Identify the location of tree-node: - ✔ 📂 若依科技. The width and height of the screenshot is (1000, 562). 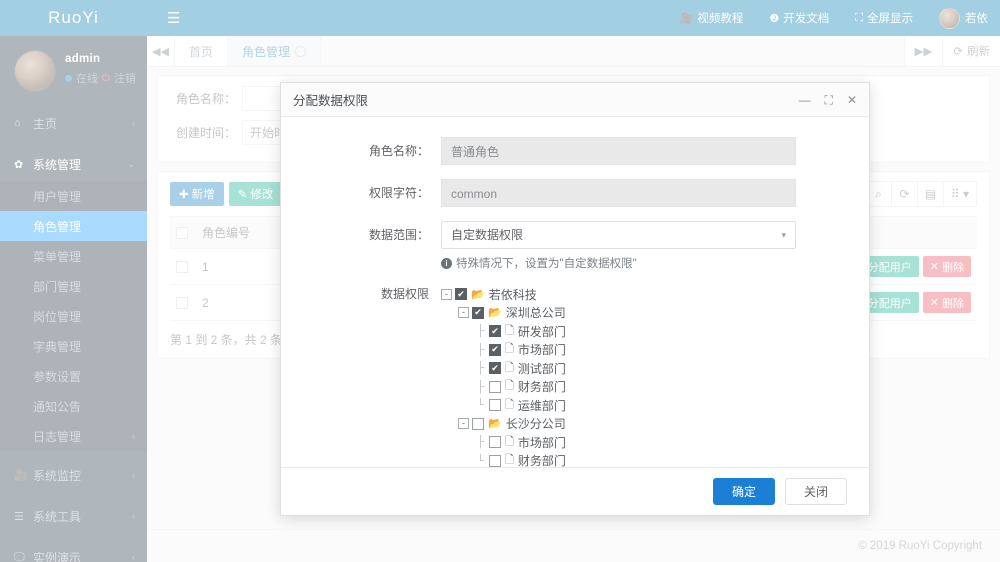
(618, 294).